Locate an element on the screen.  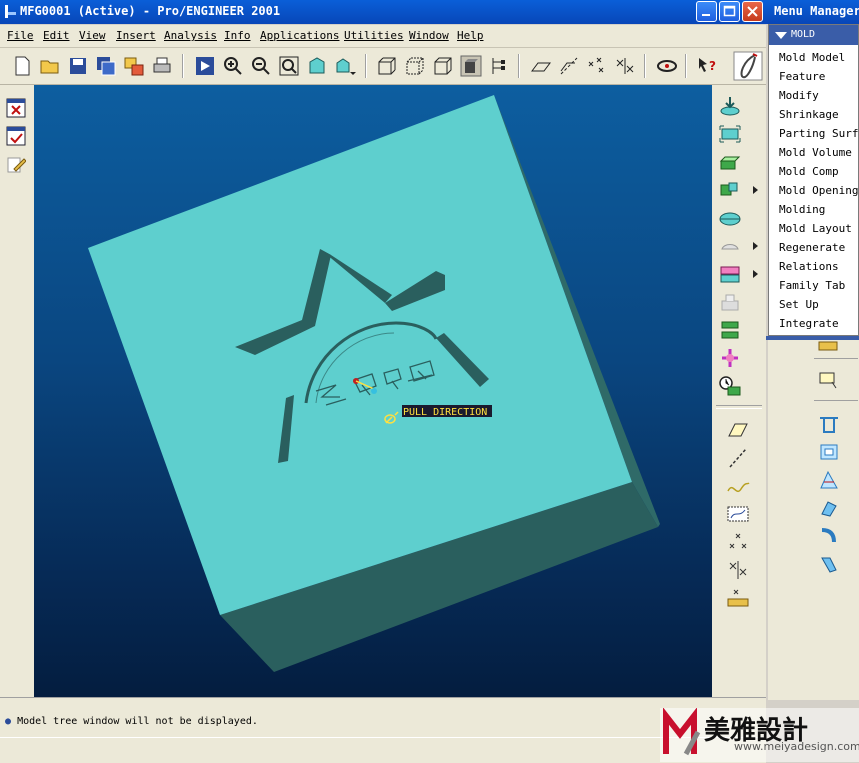
context-help-icon: ? is located at coordinates (707, 66).